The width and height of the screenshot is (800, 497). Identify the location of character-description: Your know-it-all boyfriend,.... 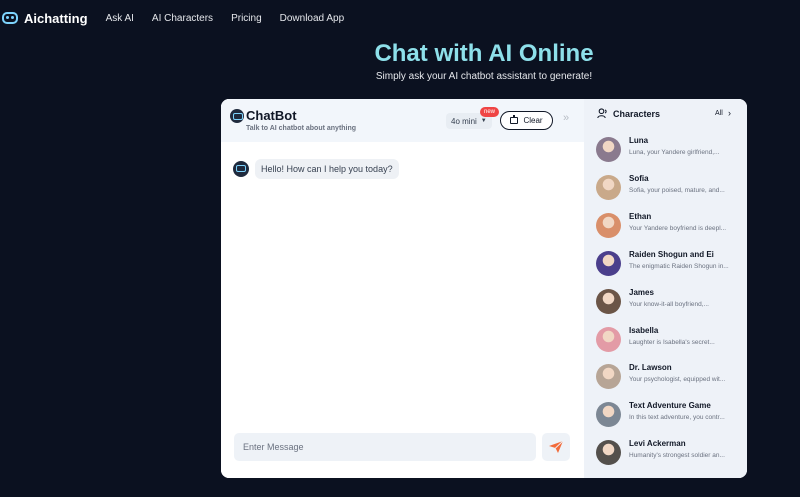
(669, 304).